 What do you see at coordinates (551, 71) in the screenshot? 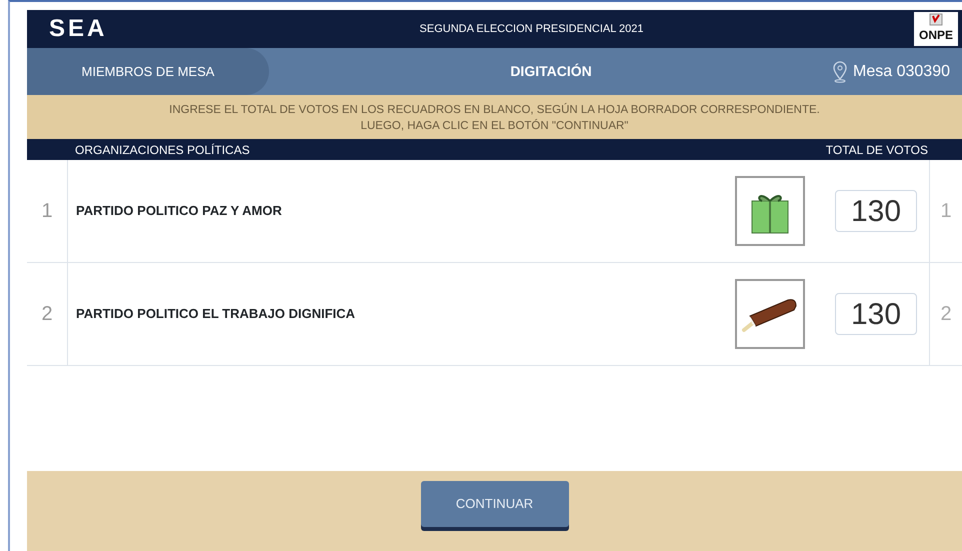
I see `section-title: DIGITACIÓN` at bounding box center [551, 71].